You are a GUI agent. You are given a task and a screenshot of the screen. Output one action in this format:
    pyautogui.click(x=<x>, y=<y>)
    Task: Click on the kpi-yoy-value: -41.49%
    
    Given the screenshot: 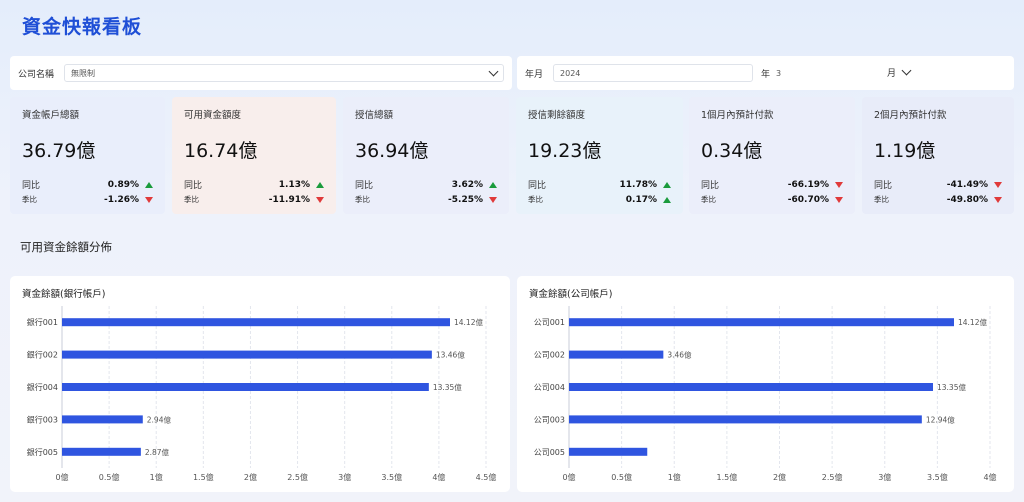 What is the action you would take?
    pyautogui.click(x=967, y=184)
    